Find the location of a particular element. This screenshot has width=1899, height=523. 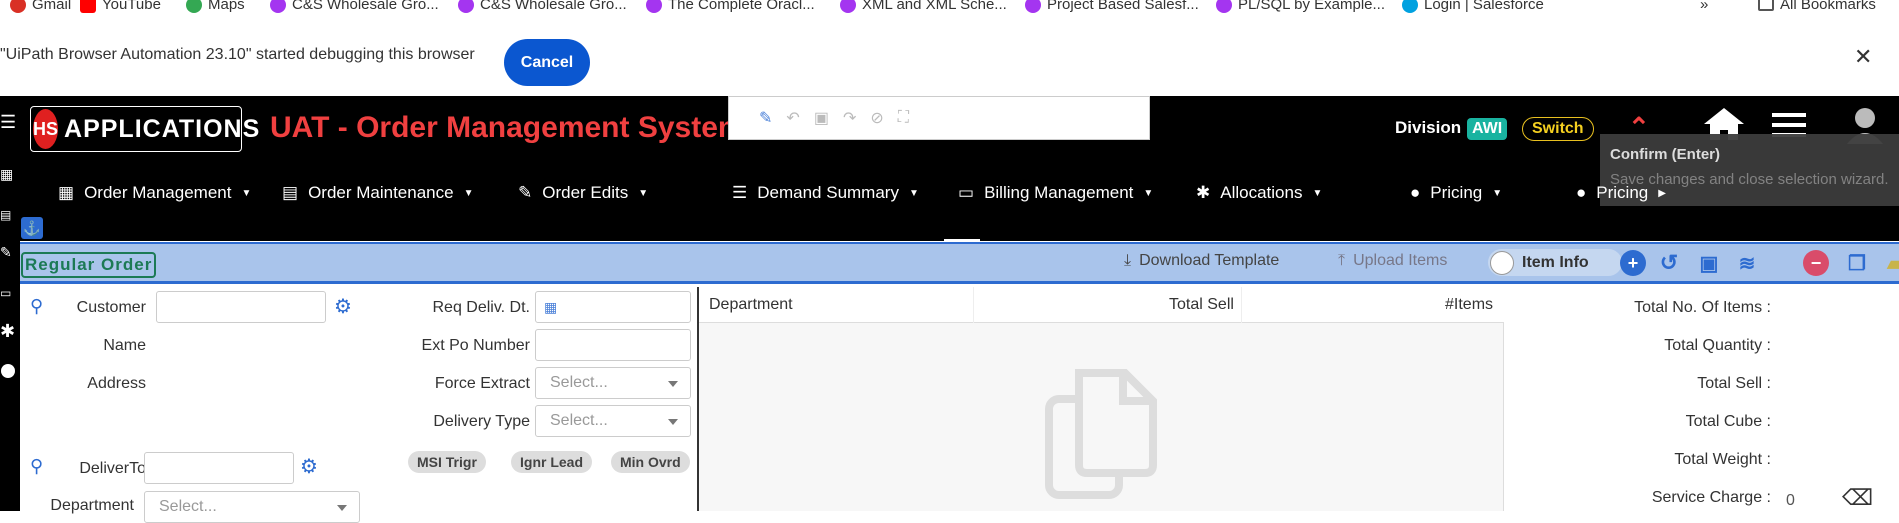

grid-icon: ▦ is located at coordinates (6, 174).